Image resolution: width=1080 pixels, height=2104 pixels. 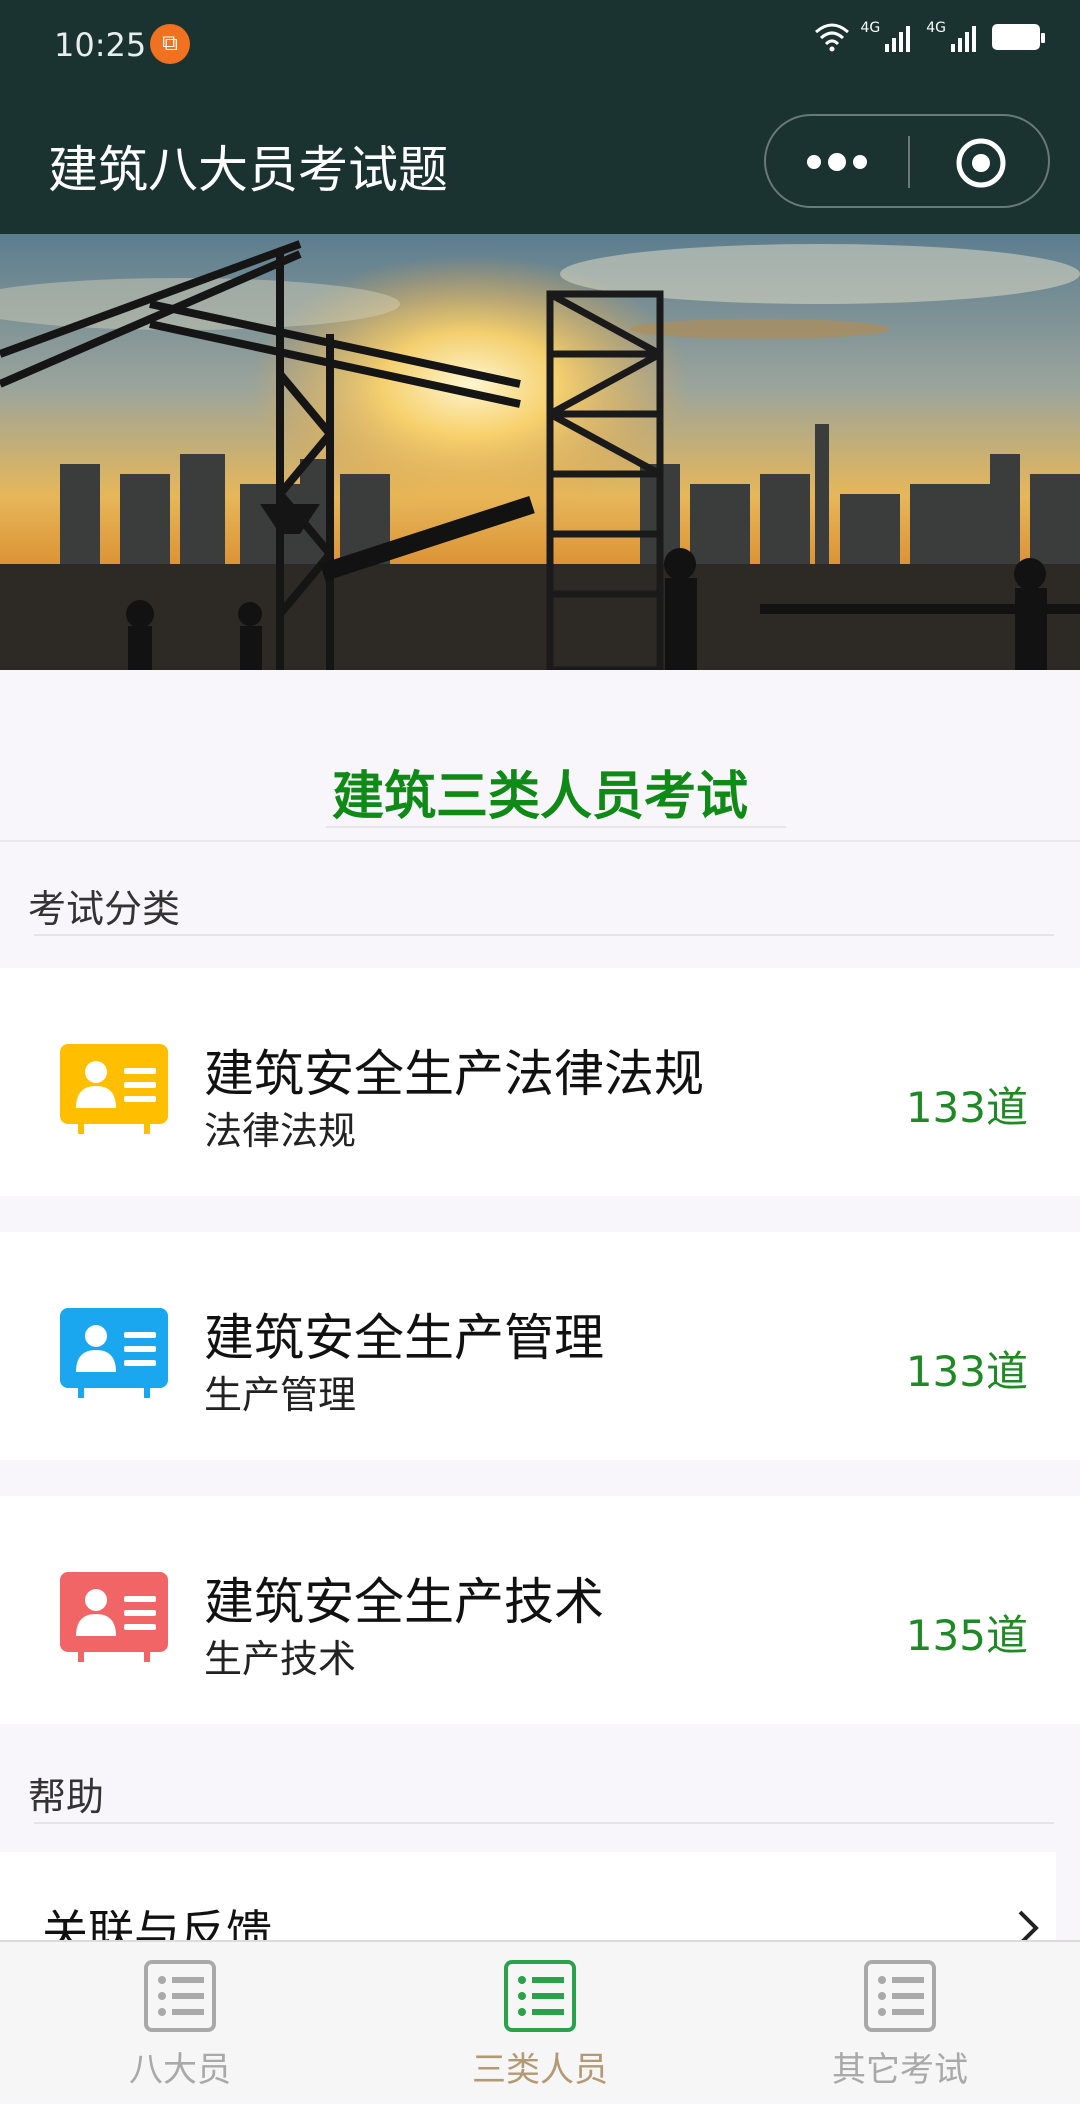 I want to click on exam-item-laws: 建筑安全生产法律法规 法律法规 133道, so click(x=540, y=1082).